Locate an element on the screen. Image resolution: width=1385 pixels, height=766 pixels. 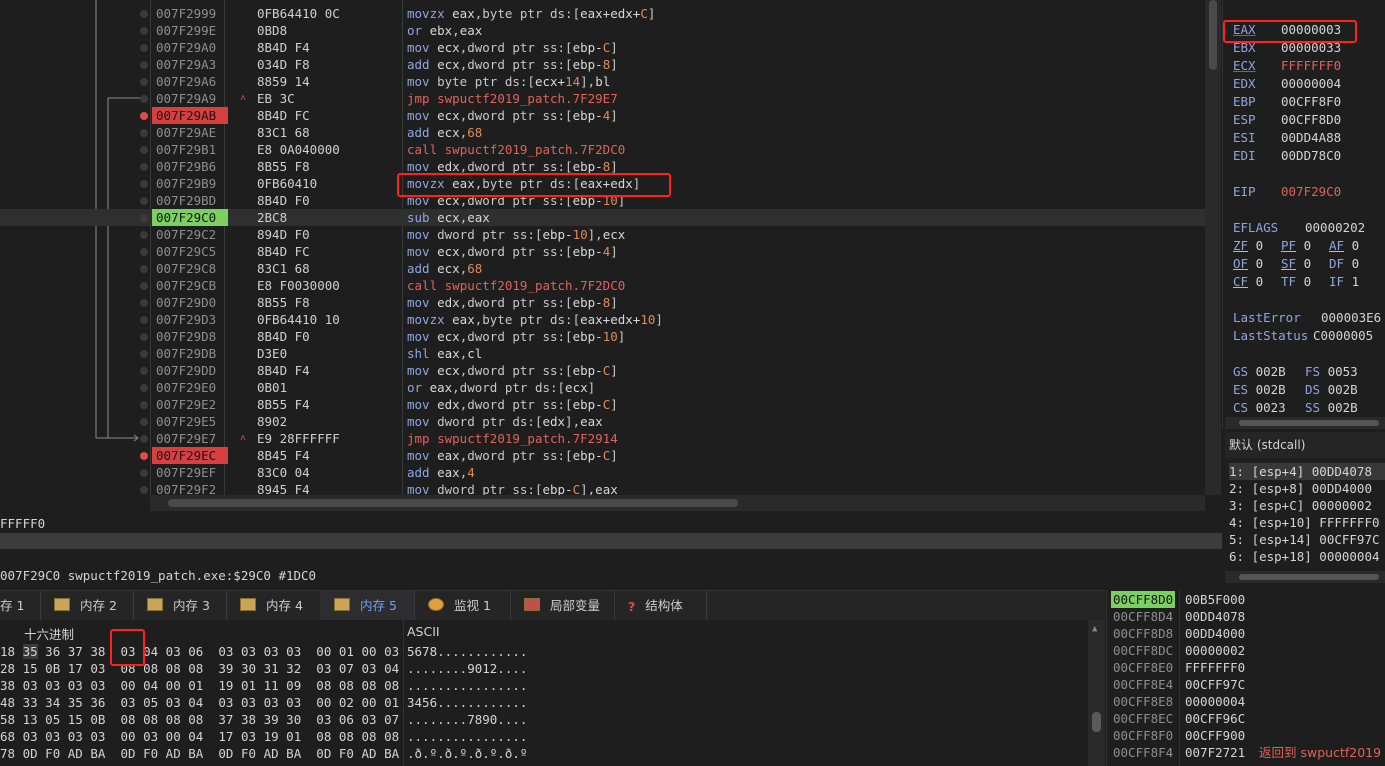
dump-byte: 34 is located at coordinates (52, 702).